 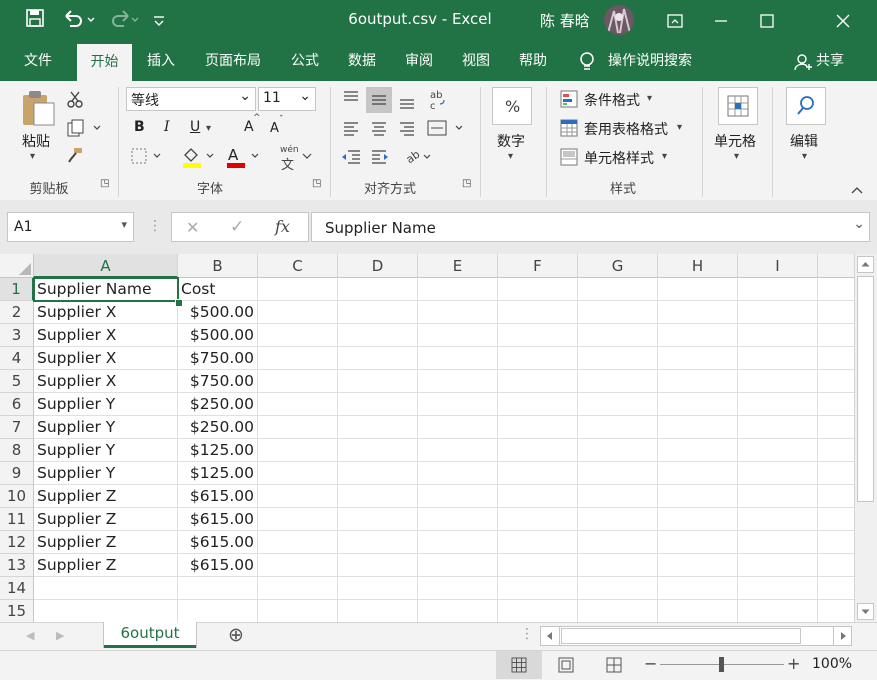 I want to click on undo-icon, so click(x=79, y=20).